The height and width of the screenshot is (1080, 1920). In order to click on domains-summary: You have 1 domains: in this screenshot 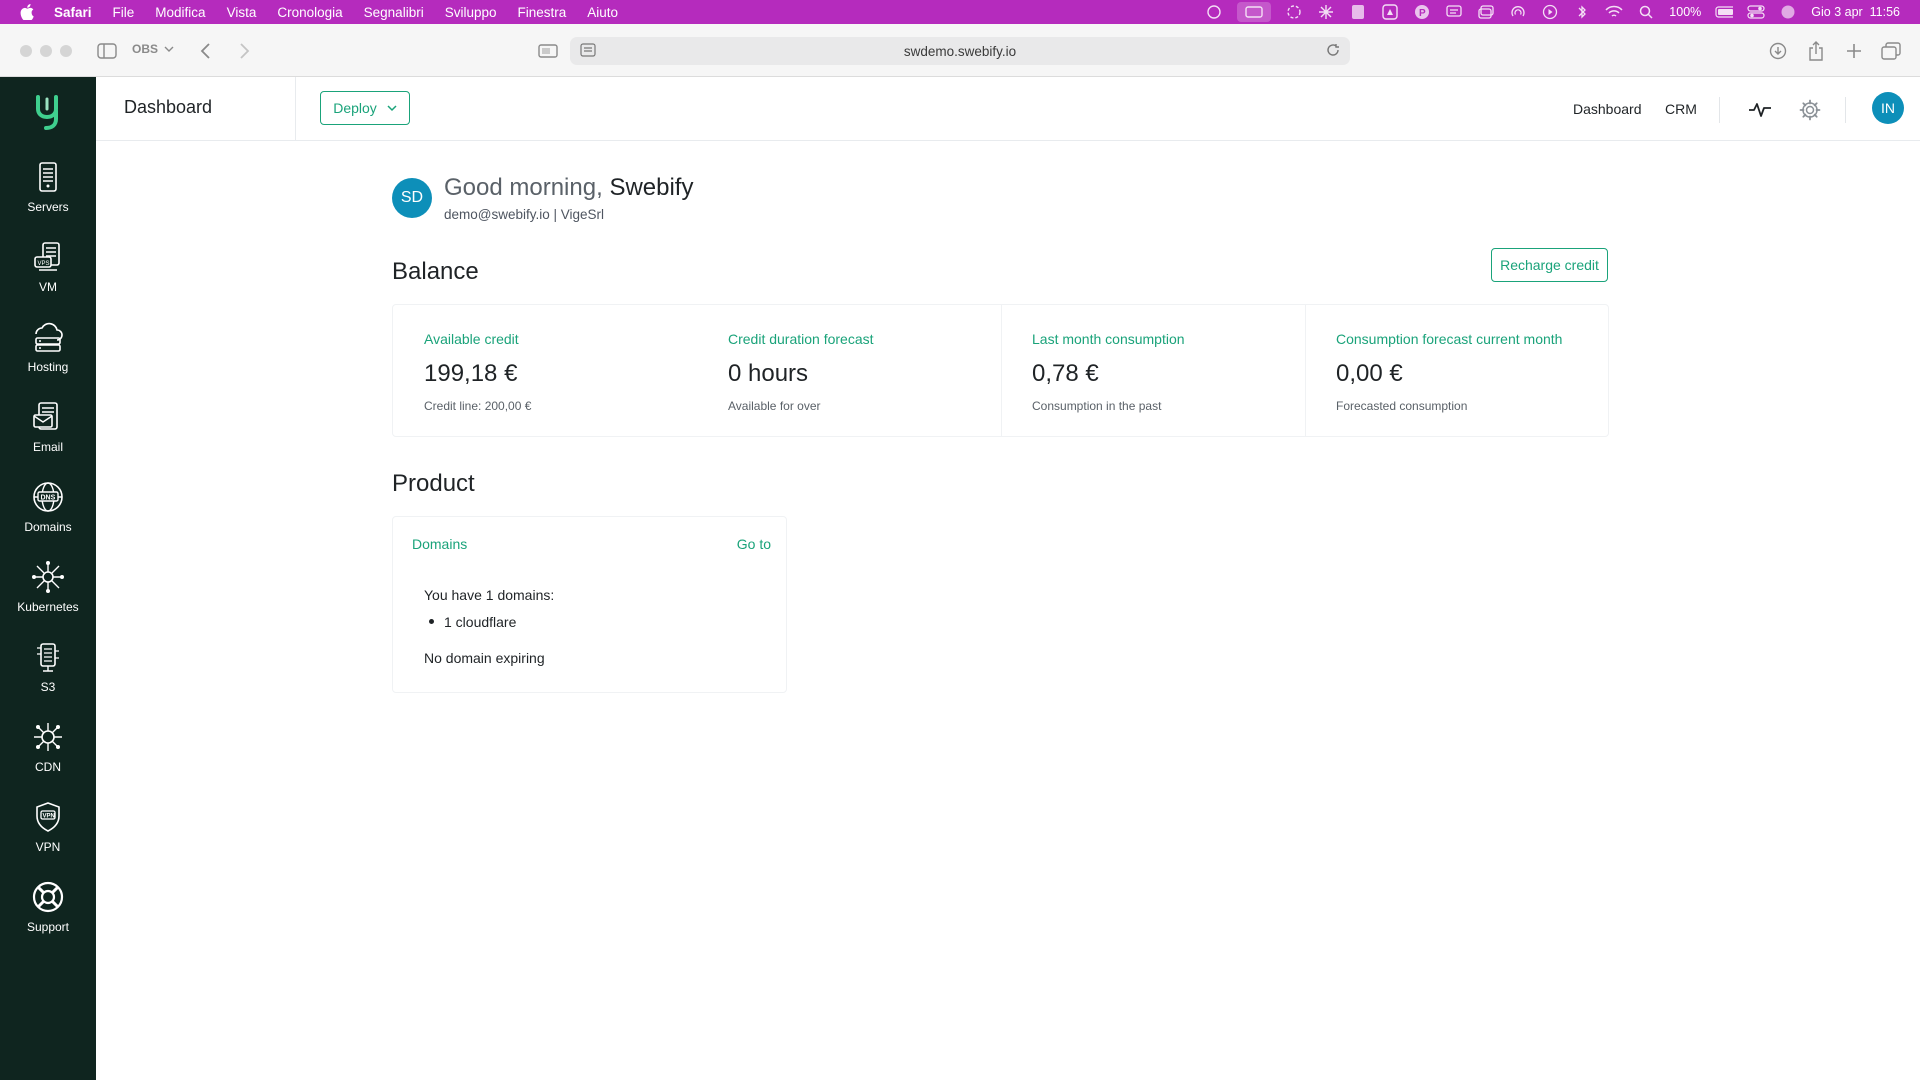, I will do `click(489, 595)`.